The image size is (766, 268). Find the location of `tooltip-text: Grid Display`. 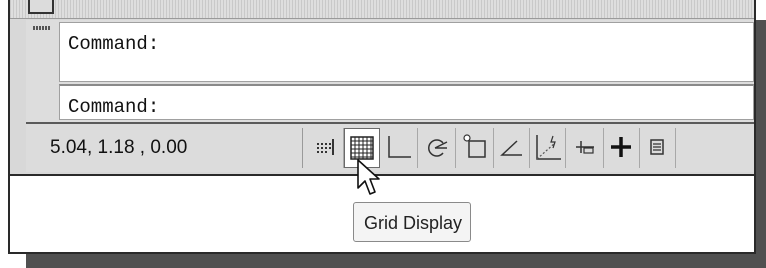

tooltip-text: Grid Display is located at coordinates (413, 223).